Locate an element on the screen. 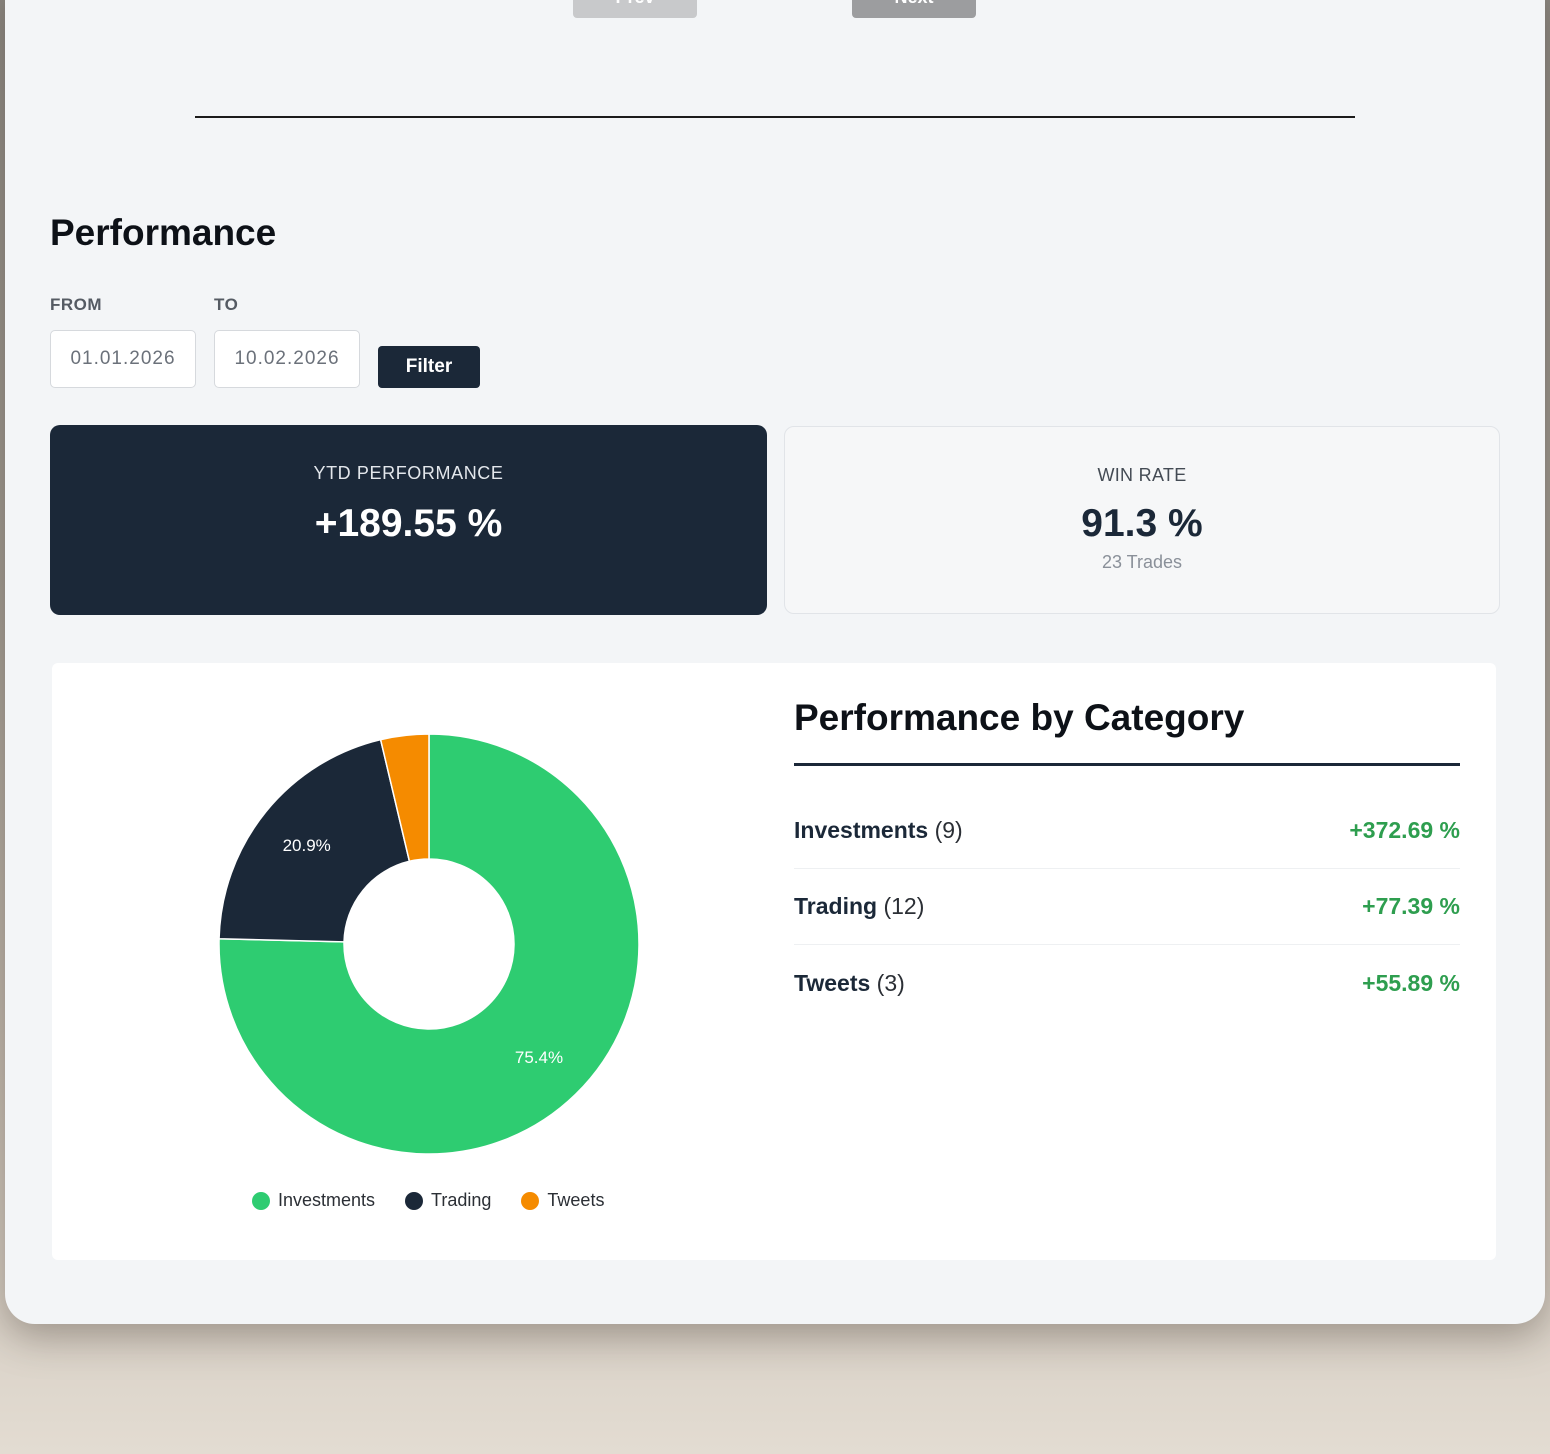 The width and height of the screenshot is (1550, 1454). section-divider is located at coordinates (775, 117).